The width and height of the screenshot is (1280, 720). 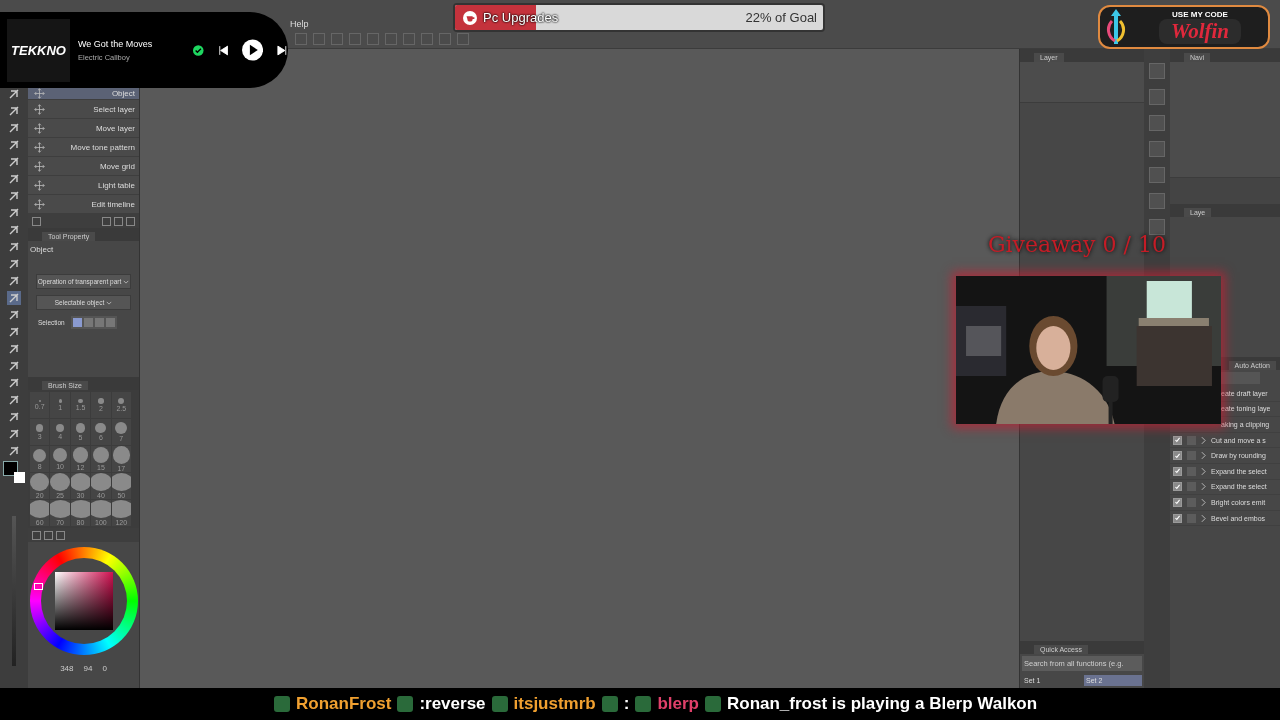 I want to click on play-icon, so click(x=253, y=50).